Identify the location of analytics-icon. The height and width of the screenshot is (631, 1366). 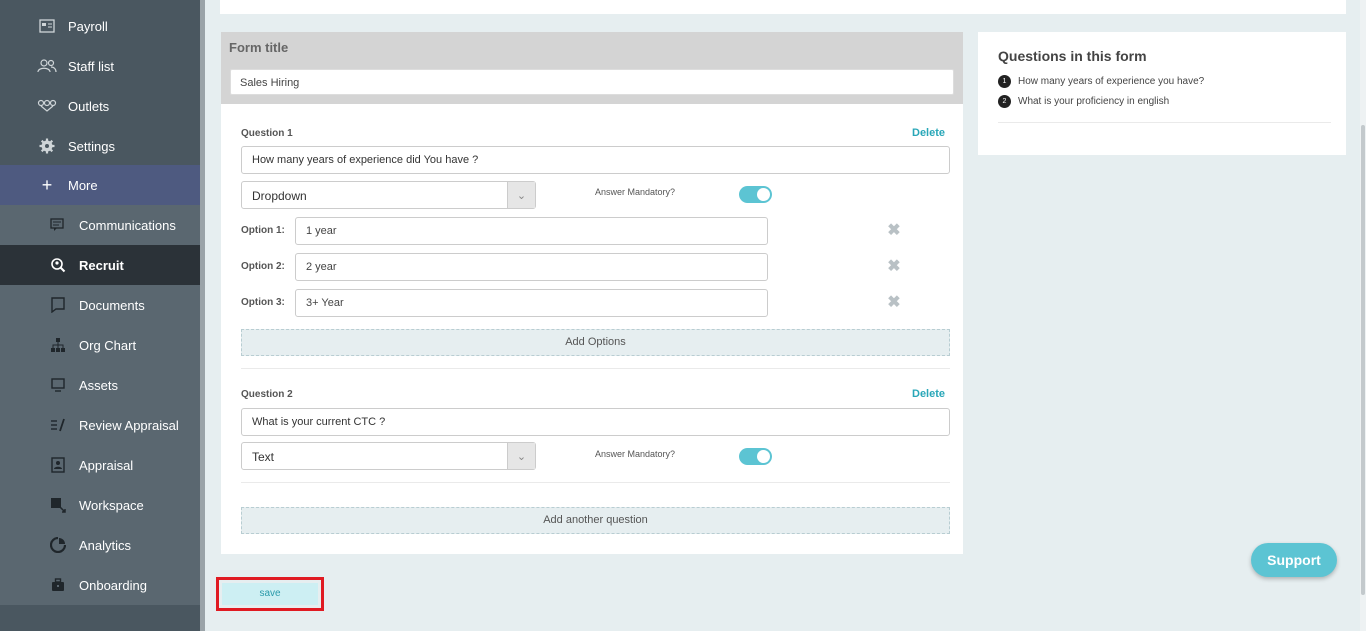
(58, 545).